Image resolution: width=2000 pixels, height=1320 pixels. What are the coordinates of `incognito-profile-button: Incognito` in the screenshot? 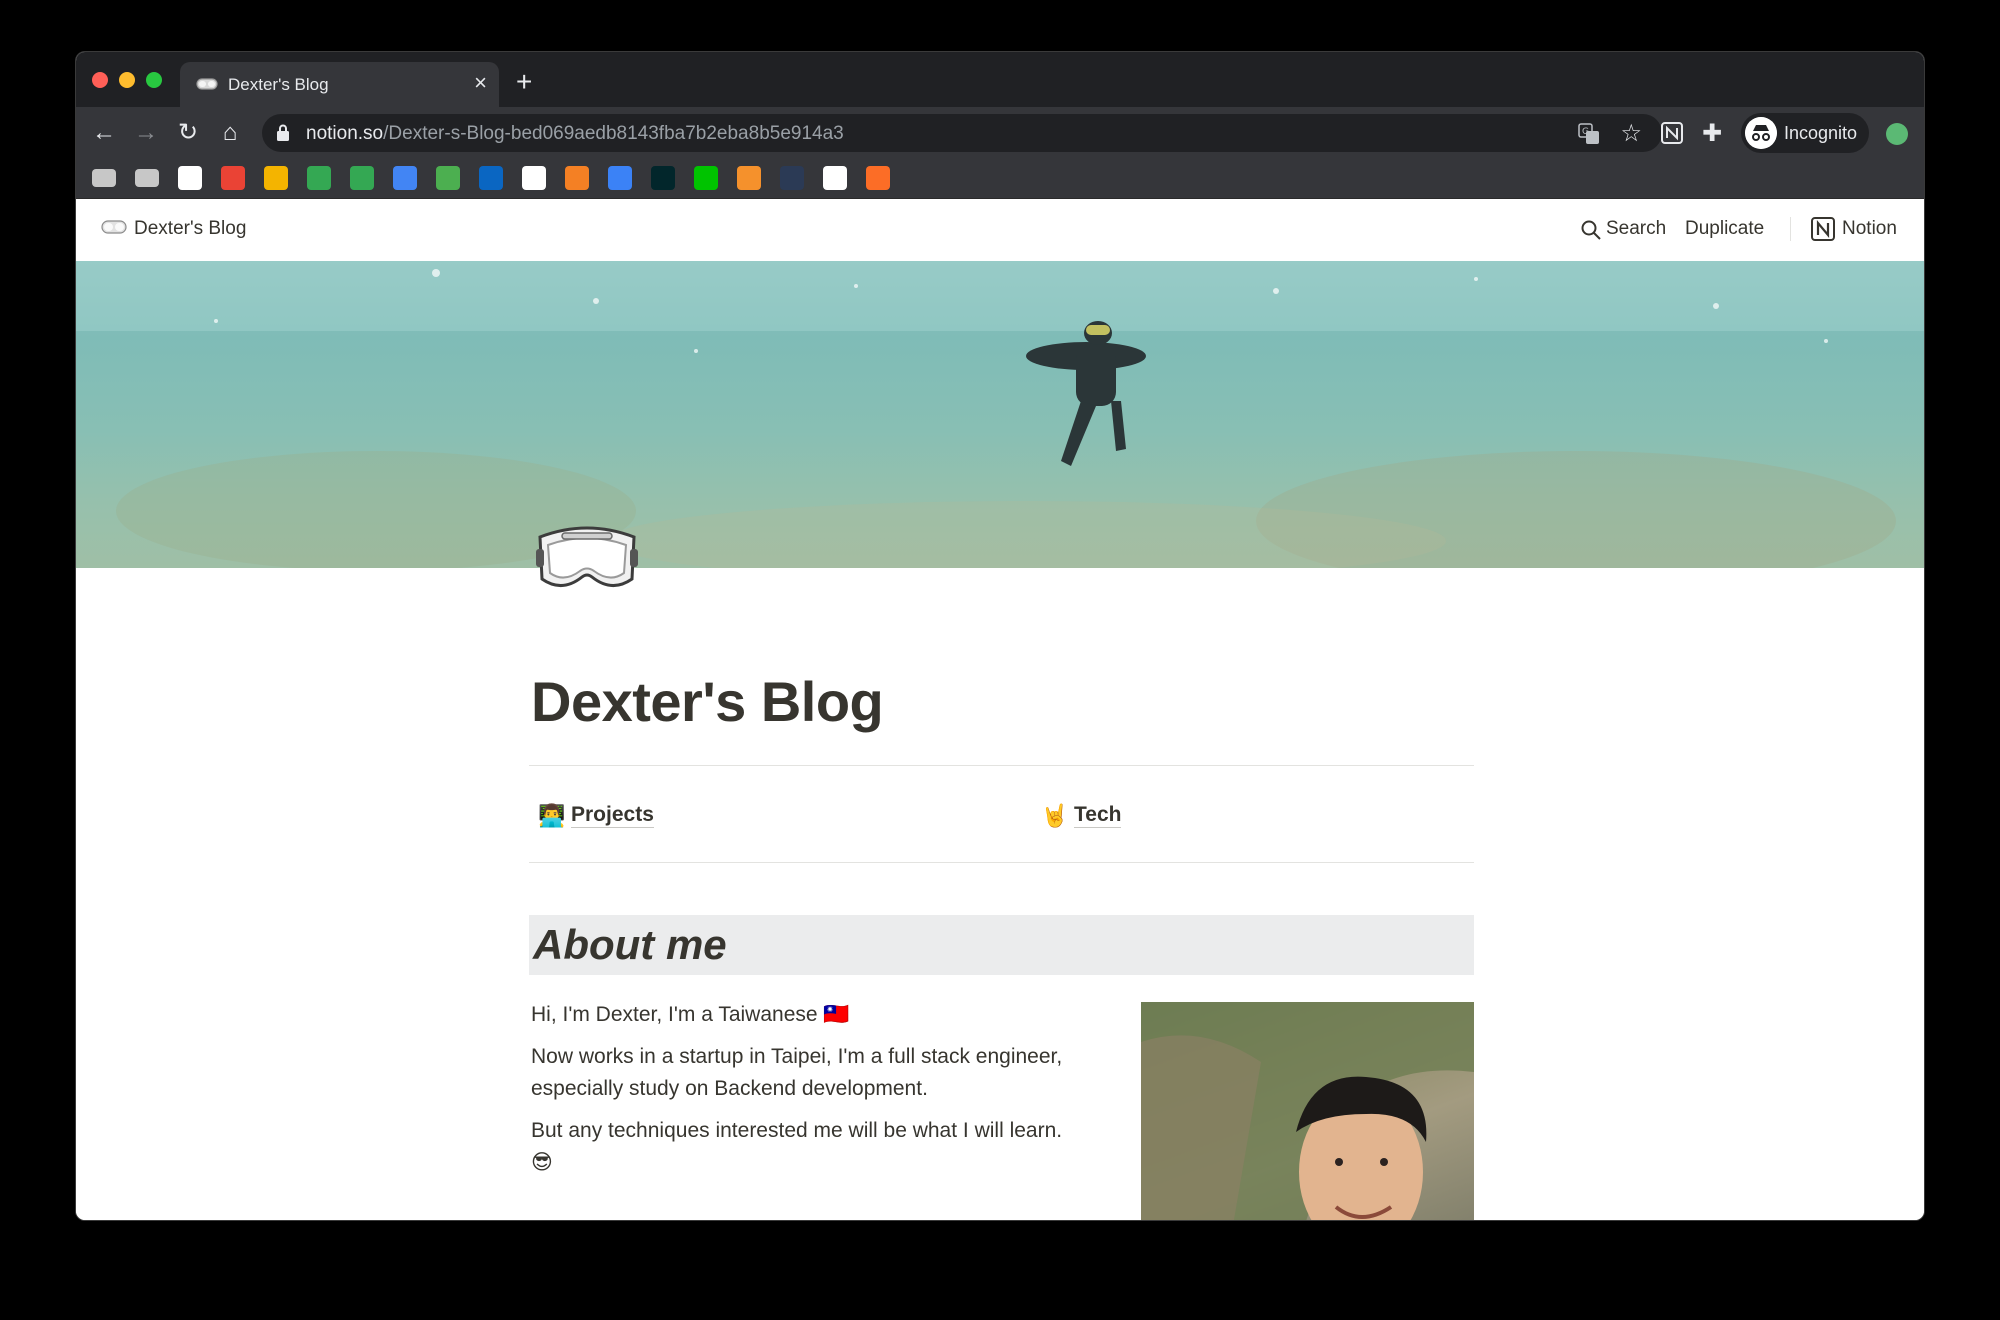 It's located at (1805, 133).